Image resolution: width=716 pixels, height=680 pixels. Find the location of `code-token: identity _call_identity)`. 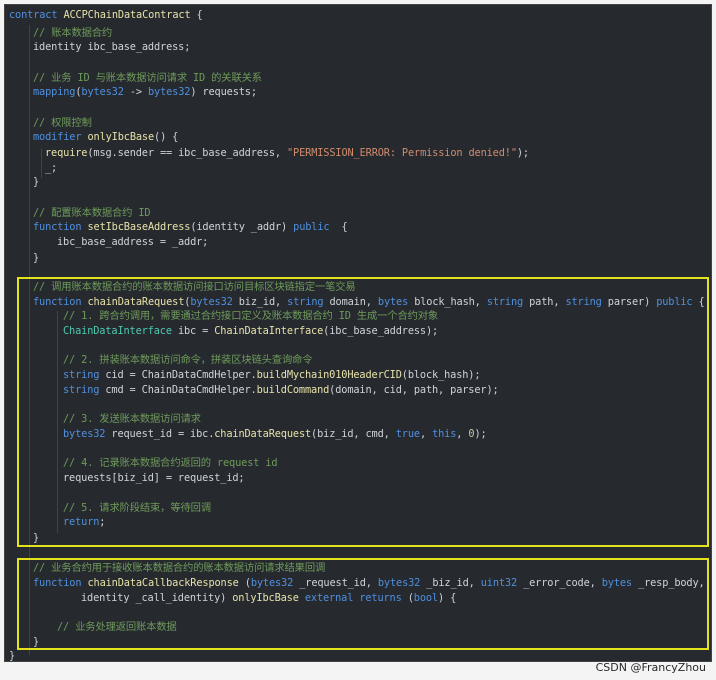

code-token: identity _call_identity) is located at coordinates (157, 598).